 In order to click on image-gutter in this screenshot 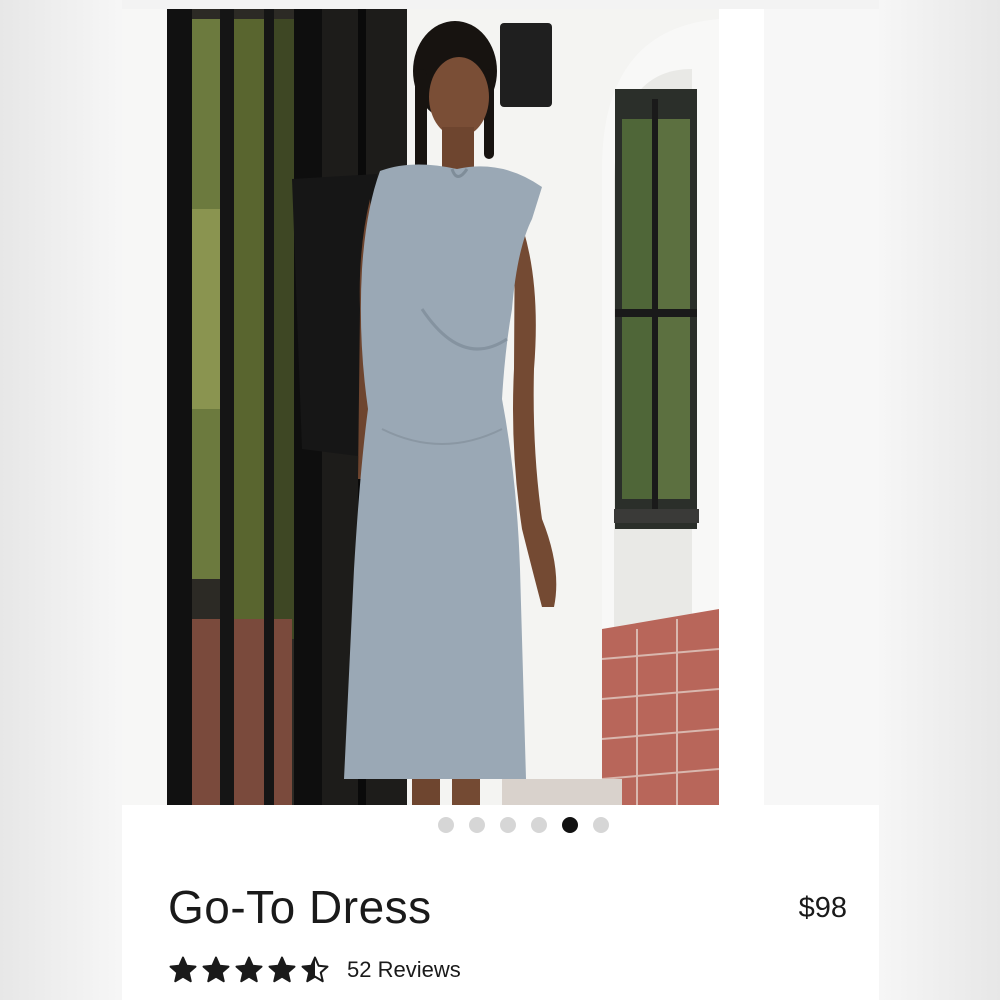, I will do `click(741, 407)`.